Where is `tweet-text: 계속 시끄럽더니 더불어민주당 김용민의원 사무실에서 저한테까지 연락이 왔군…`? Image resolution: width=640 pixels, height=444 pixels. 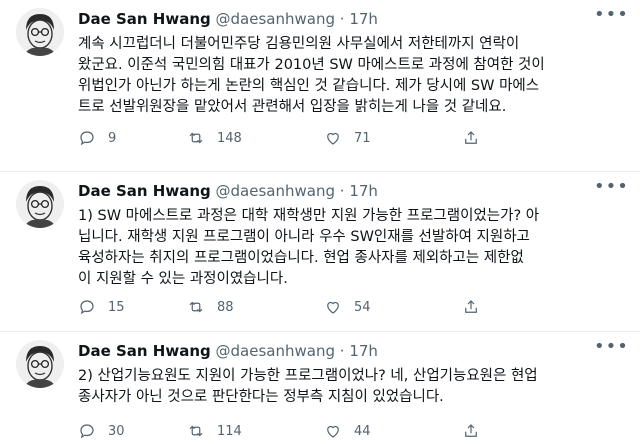
tweet-text: 계속 시끄럽더니 더불어민주당 김용민의원 사무실에서 저한테까지 연락이 왔군… is located at coordinates (311, 75).